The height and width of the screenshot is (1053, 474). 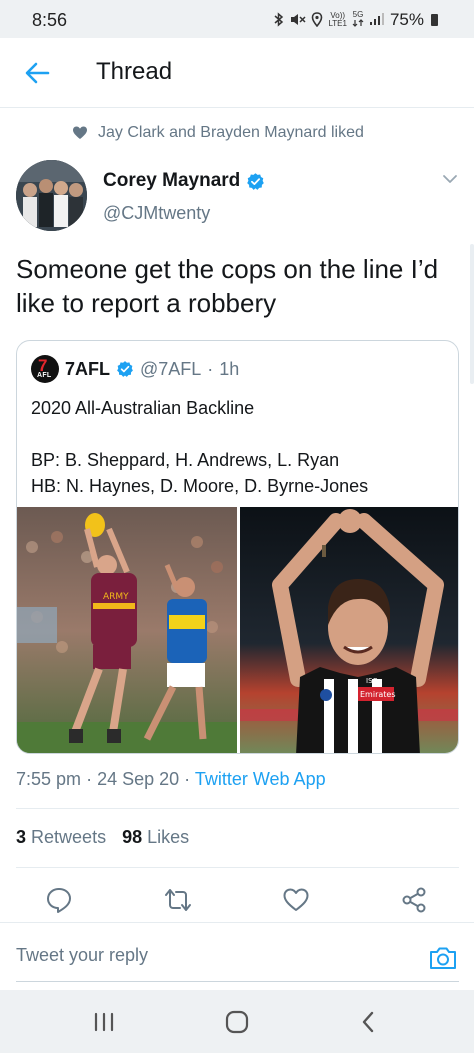 I want to click on social-context: Jay Clark and Brayden Maynard liked, so click(x=218, y=133).